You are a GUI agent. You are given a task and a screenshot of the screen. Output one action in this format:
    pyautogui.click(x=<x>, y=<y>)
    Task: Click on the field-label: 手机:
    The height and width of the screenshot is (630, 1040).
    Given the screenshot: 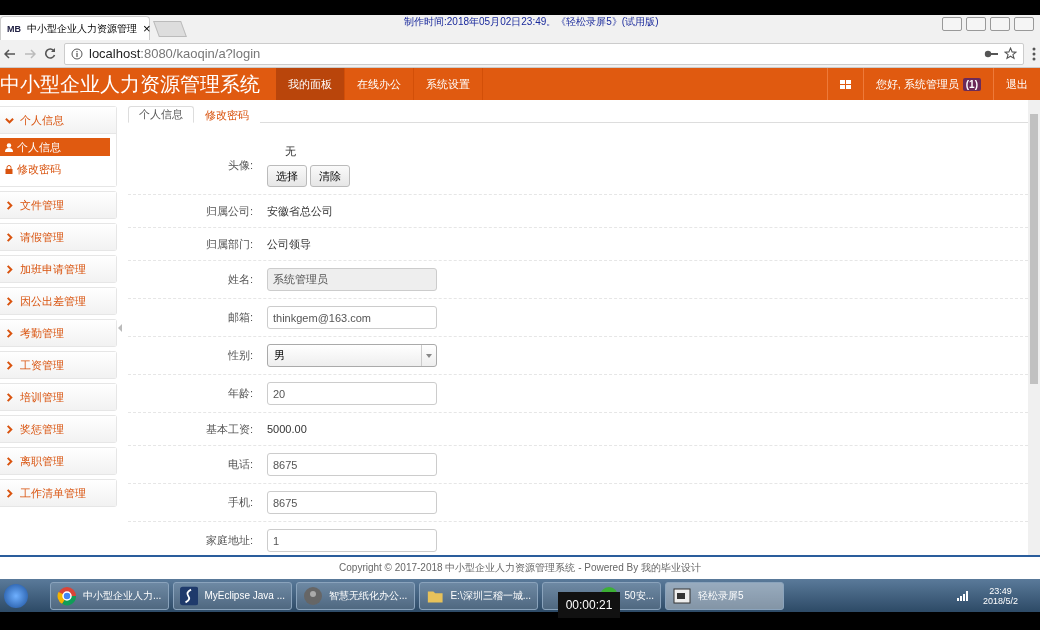 What is the action you would take?
    pyautogui.click(x=239, y=502)
    